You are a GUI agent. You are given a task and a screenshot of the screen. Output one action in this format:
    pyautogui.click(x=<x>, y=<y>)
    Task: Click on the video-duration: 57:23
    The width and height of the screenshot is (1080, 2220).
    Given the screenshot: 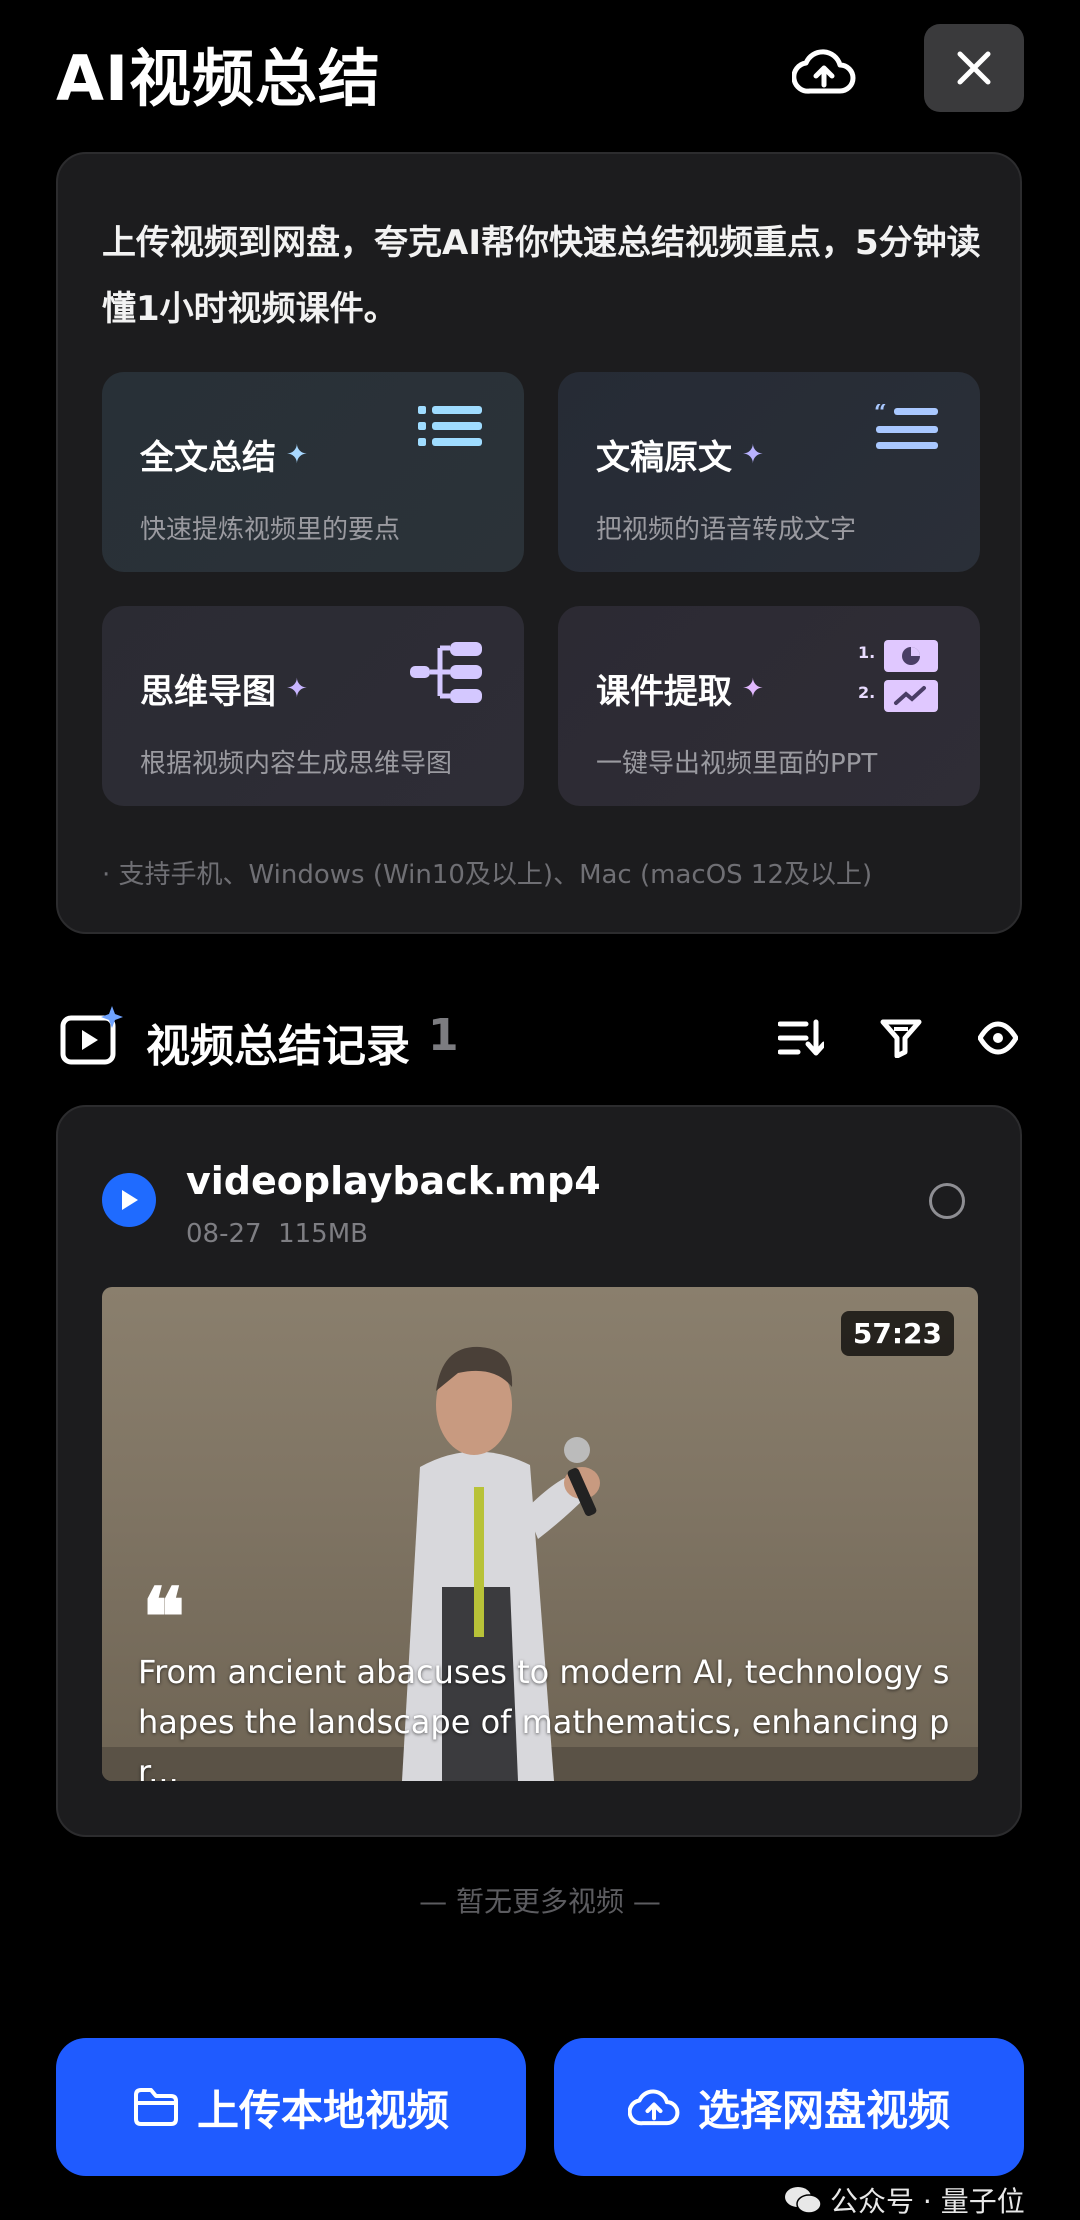 What is the action you would take?
    pyautogui.click(x=897, y=1333)
    